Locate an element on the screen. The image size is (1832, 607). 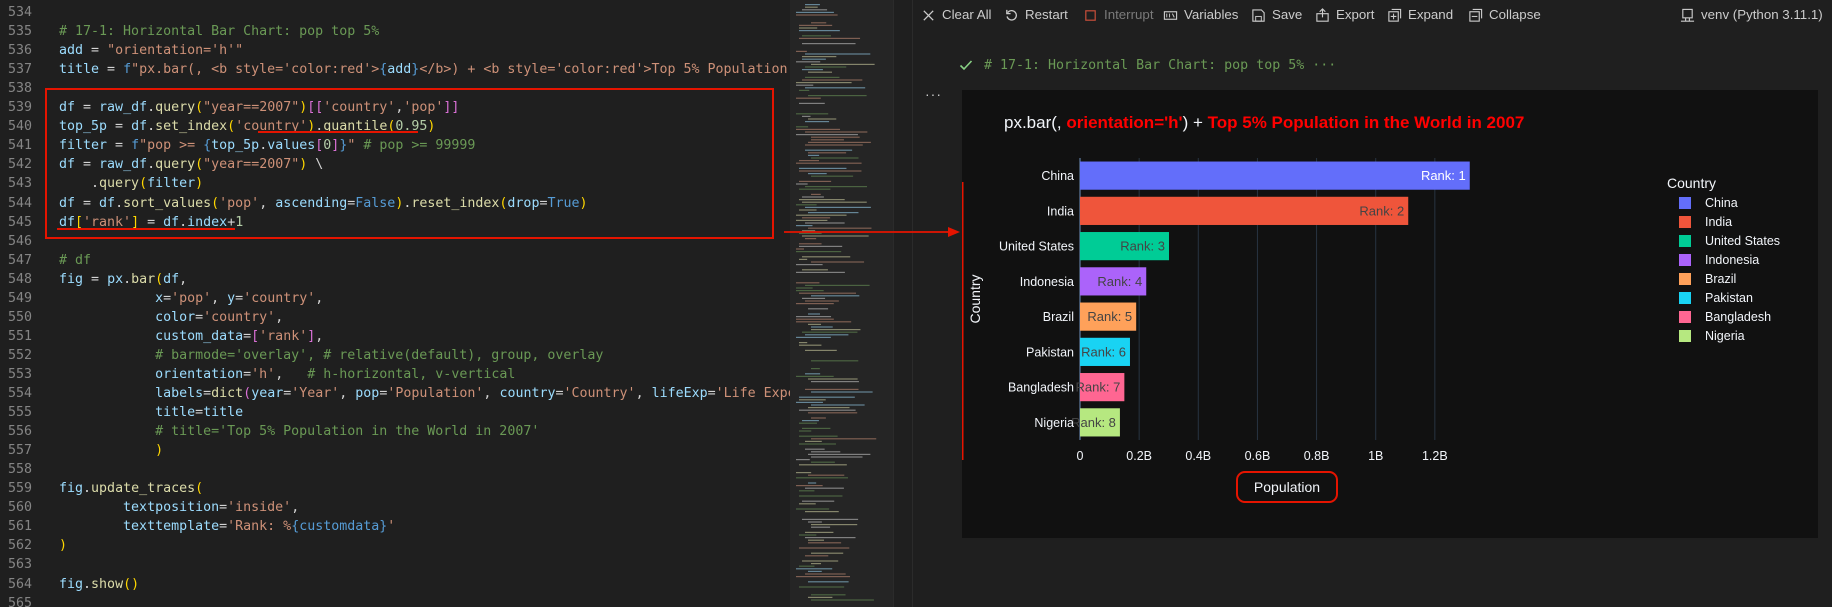
chart-title-part: orientation='h' is located at coordinates (1124, 122).